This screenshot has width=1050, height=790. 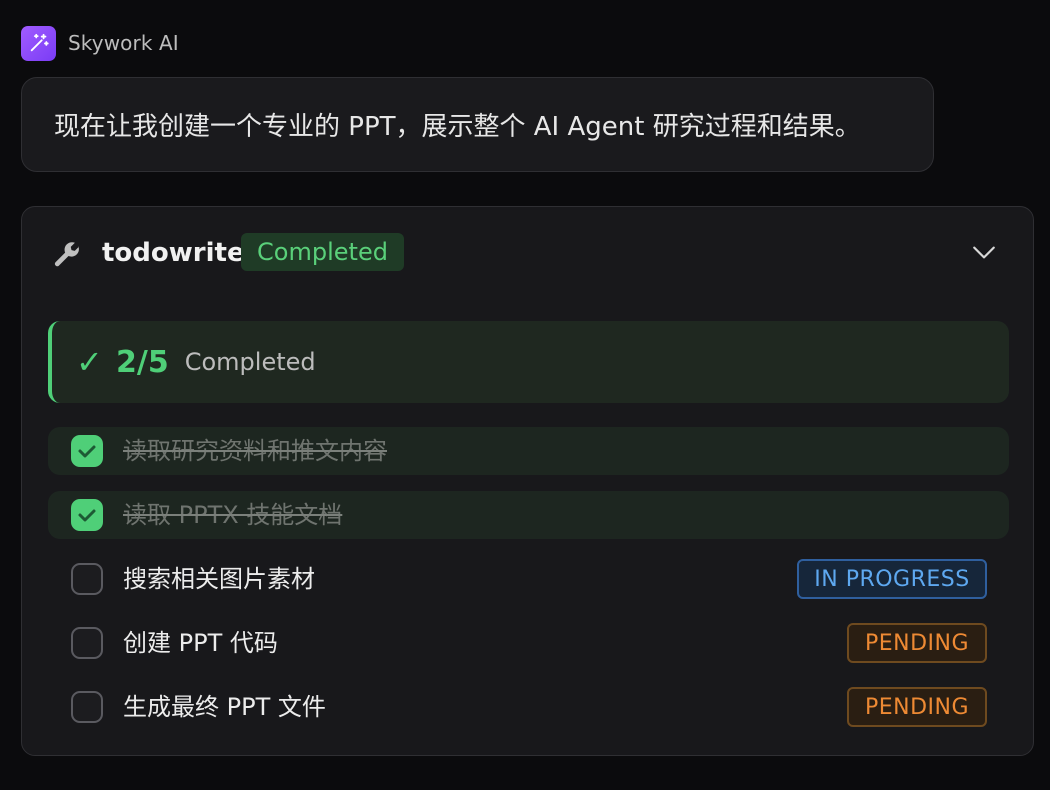 I want to click on todo-item: 读取研究资料和推文内容, so click(x=528, y=451).